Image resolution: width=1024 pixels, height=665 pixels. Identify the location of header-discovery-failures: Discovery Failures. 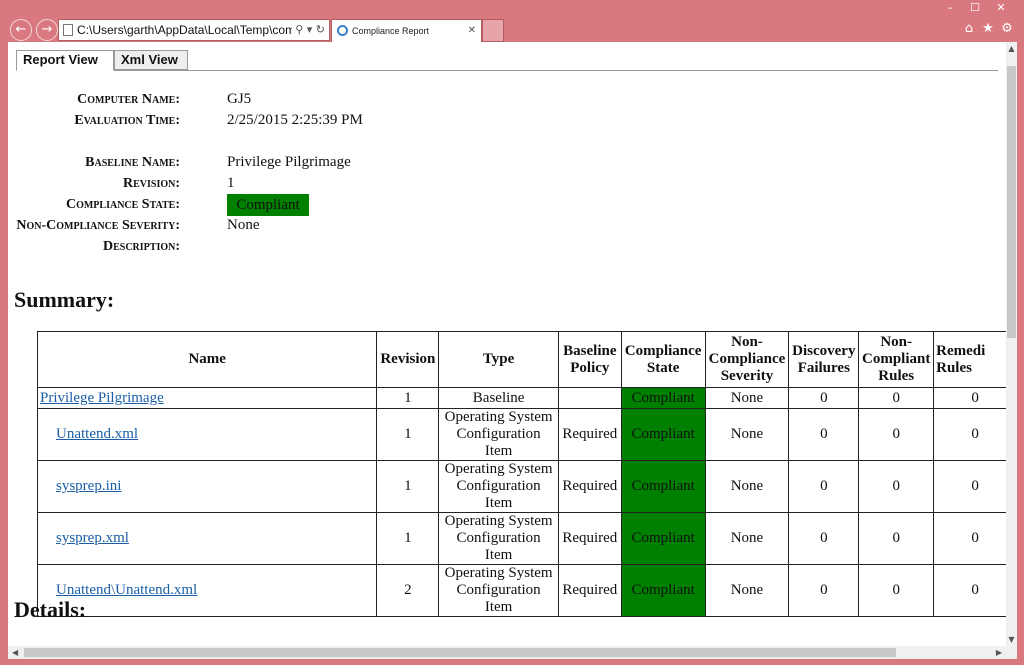
(824, 359).